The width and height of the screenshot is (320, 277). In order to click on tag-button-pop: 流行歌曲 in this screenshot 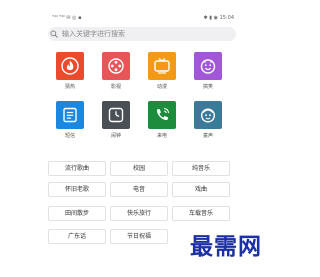, I will do `click(77, 168)`.